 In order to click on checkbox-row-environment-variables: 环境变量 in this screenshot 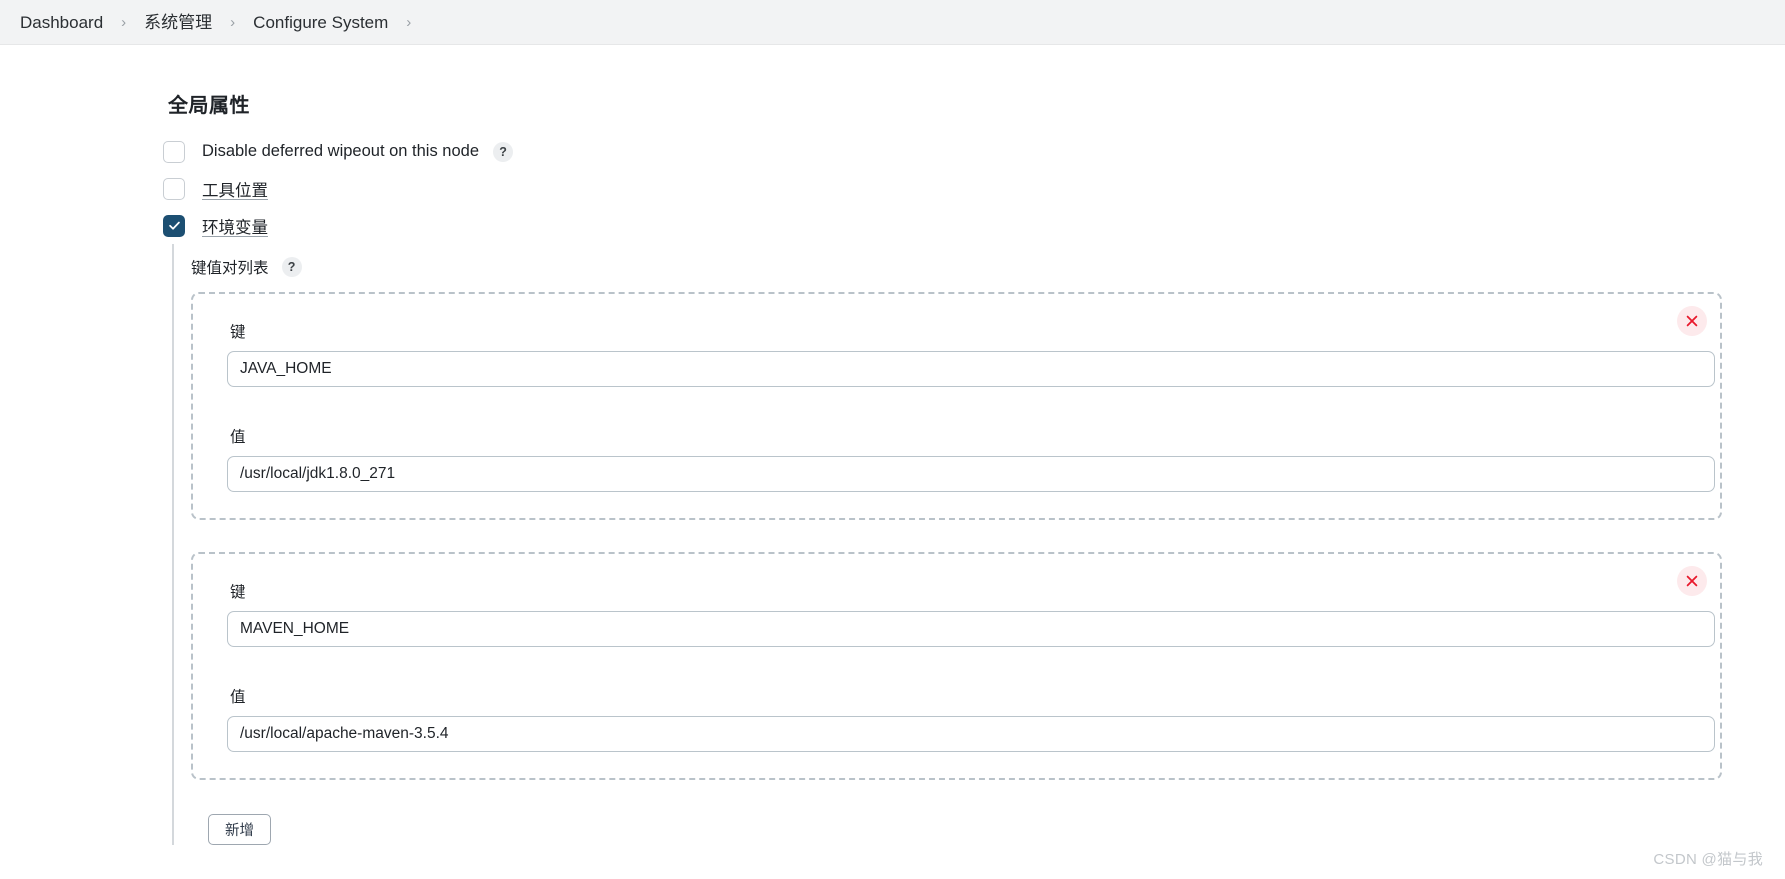, I will do `click(892, 225)`.